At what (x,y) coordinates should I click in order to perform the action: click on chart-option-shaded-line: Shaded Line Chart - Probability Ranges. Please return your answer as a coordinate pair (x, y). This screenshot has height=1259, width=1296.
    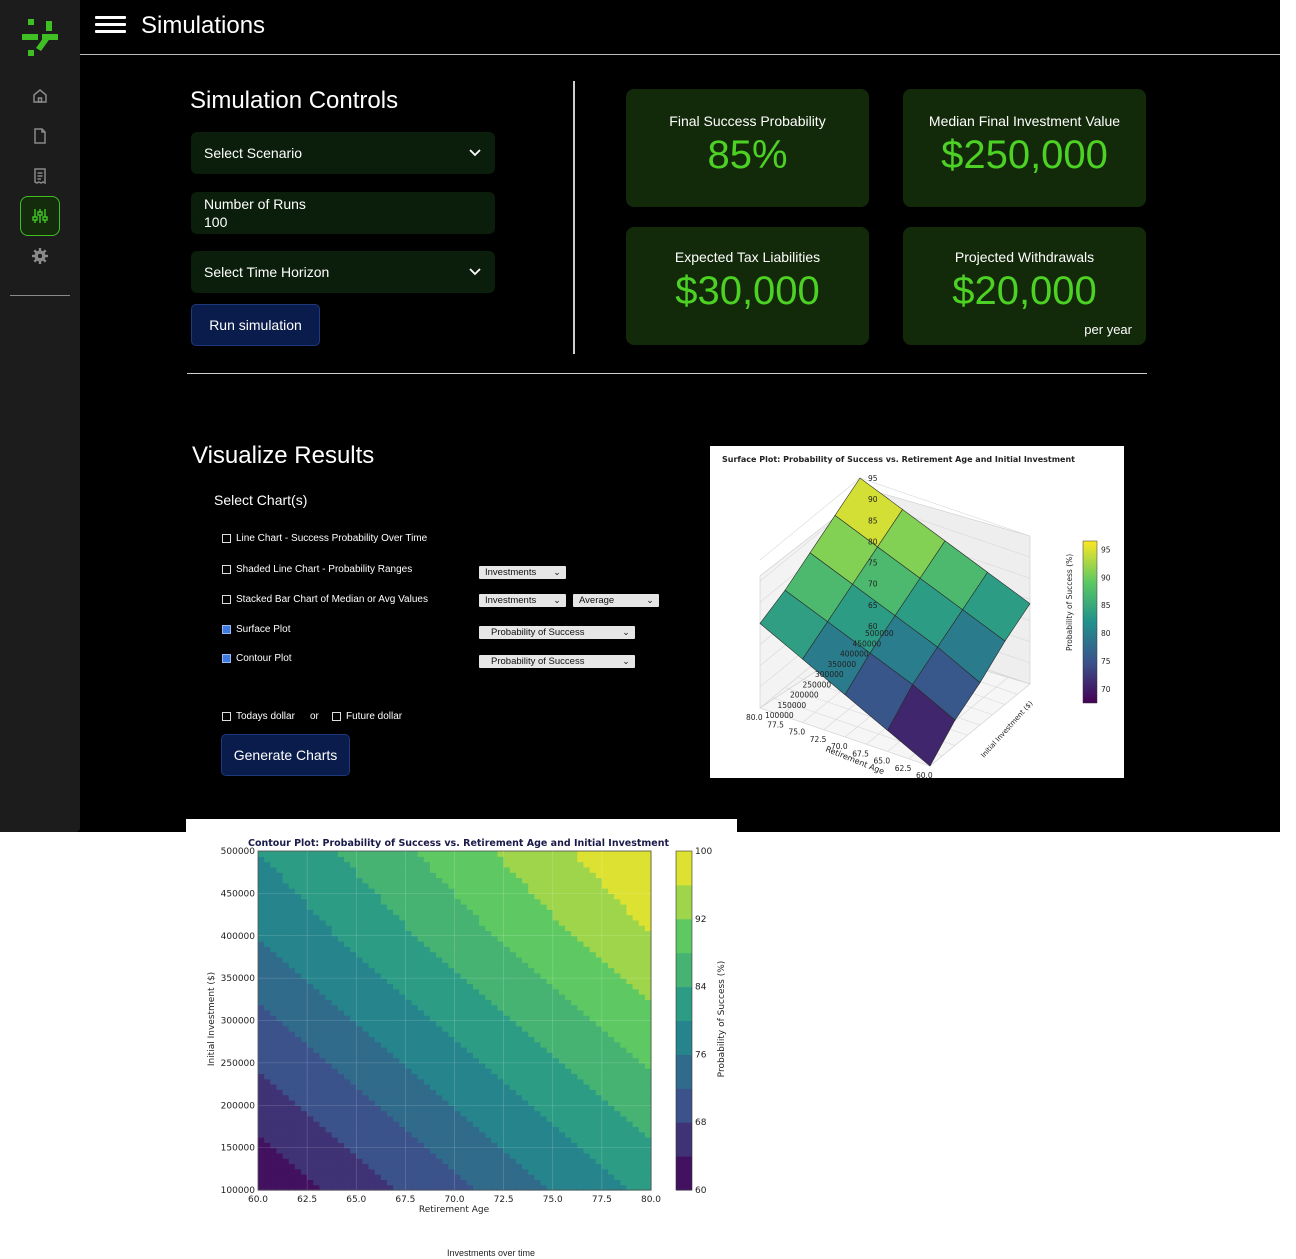
    Looking at the image, I should click on (317, 569).